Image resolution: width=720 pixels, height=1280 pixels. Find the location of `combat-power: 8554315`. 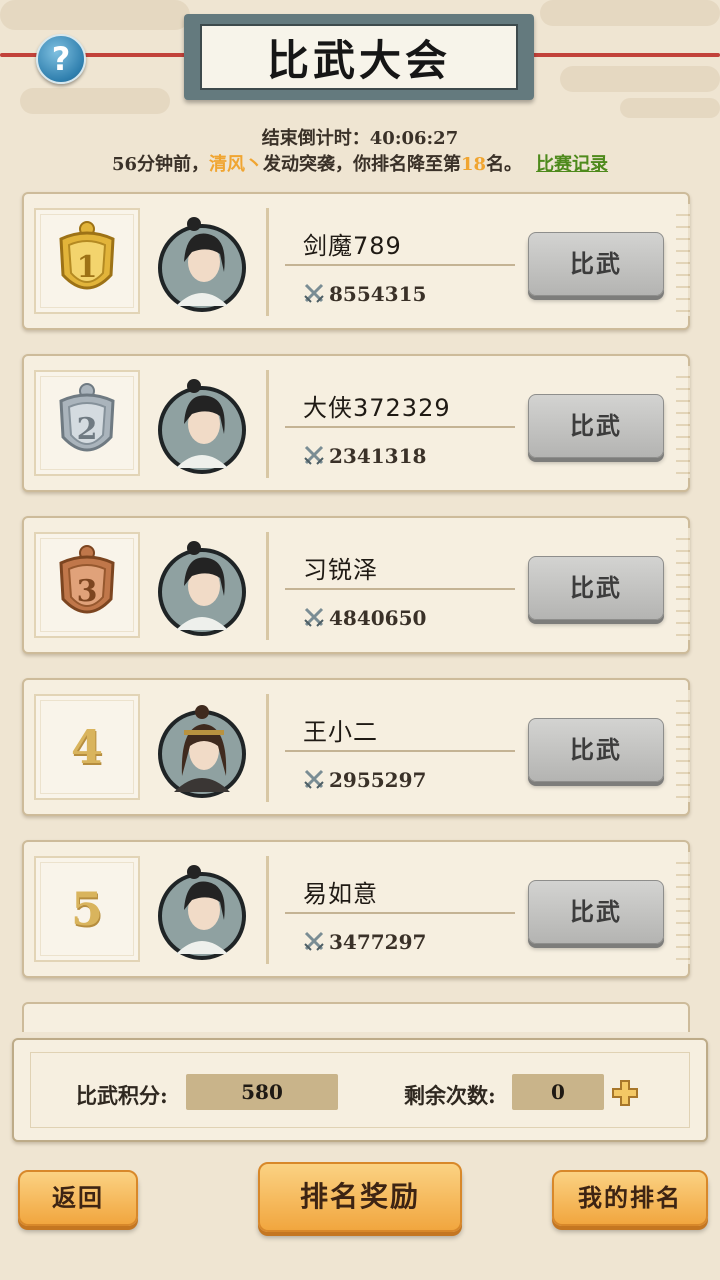

combat-power: 8554315 is located at coordinates (364, 294).